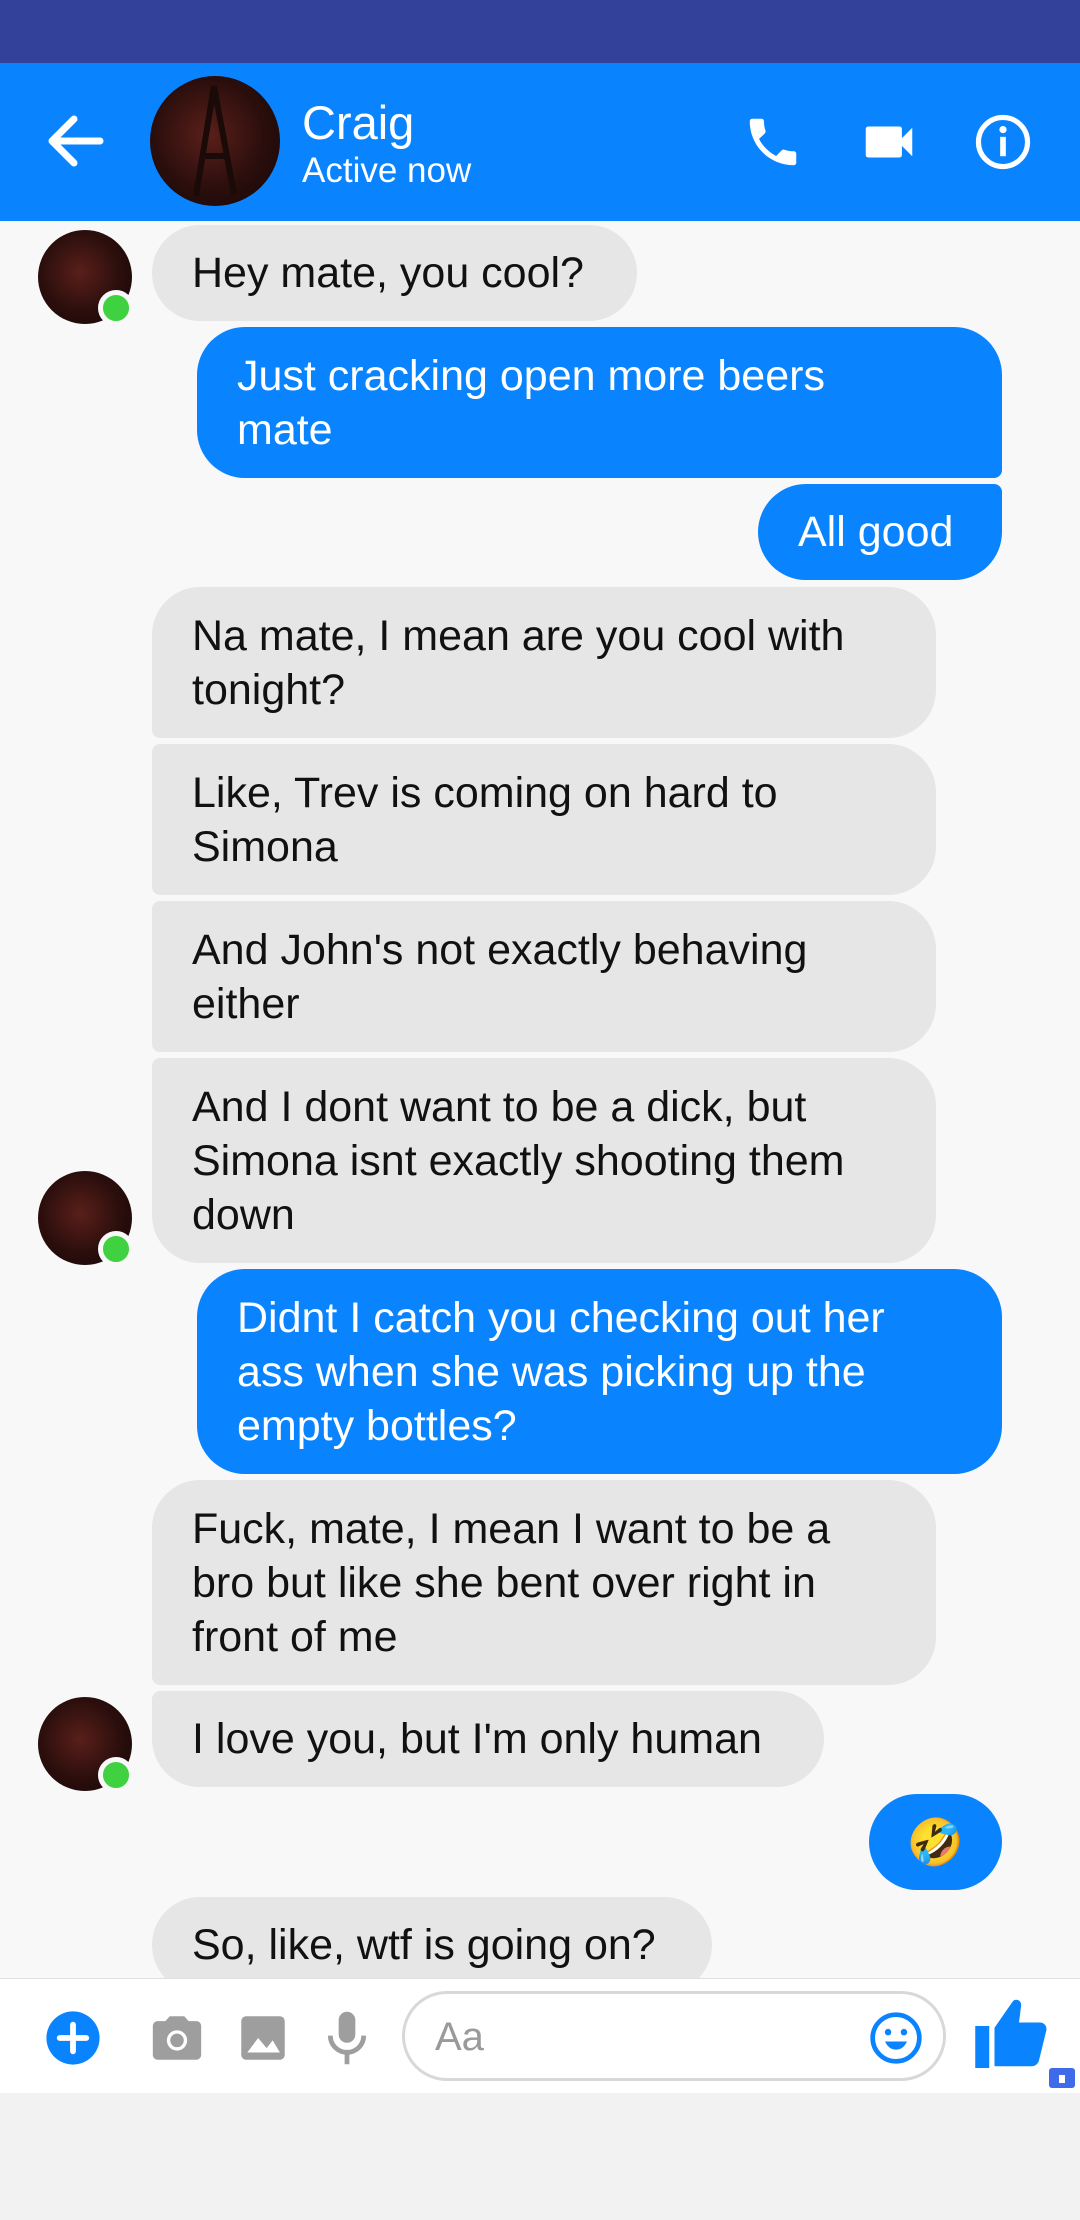  Describe the element at coordinates (599, 402) in the screenshot. I see `message-bubble-outgoing: Just cracking open more beers mate` at that location.